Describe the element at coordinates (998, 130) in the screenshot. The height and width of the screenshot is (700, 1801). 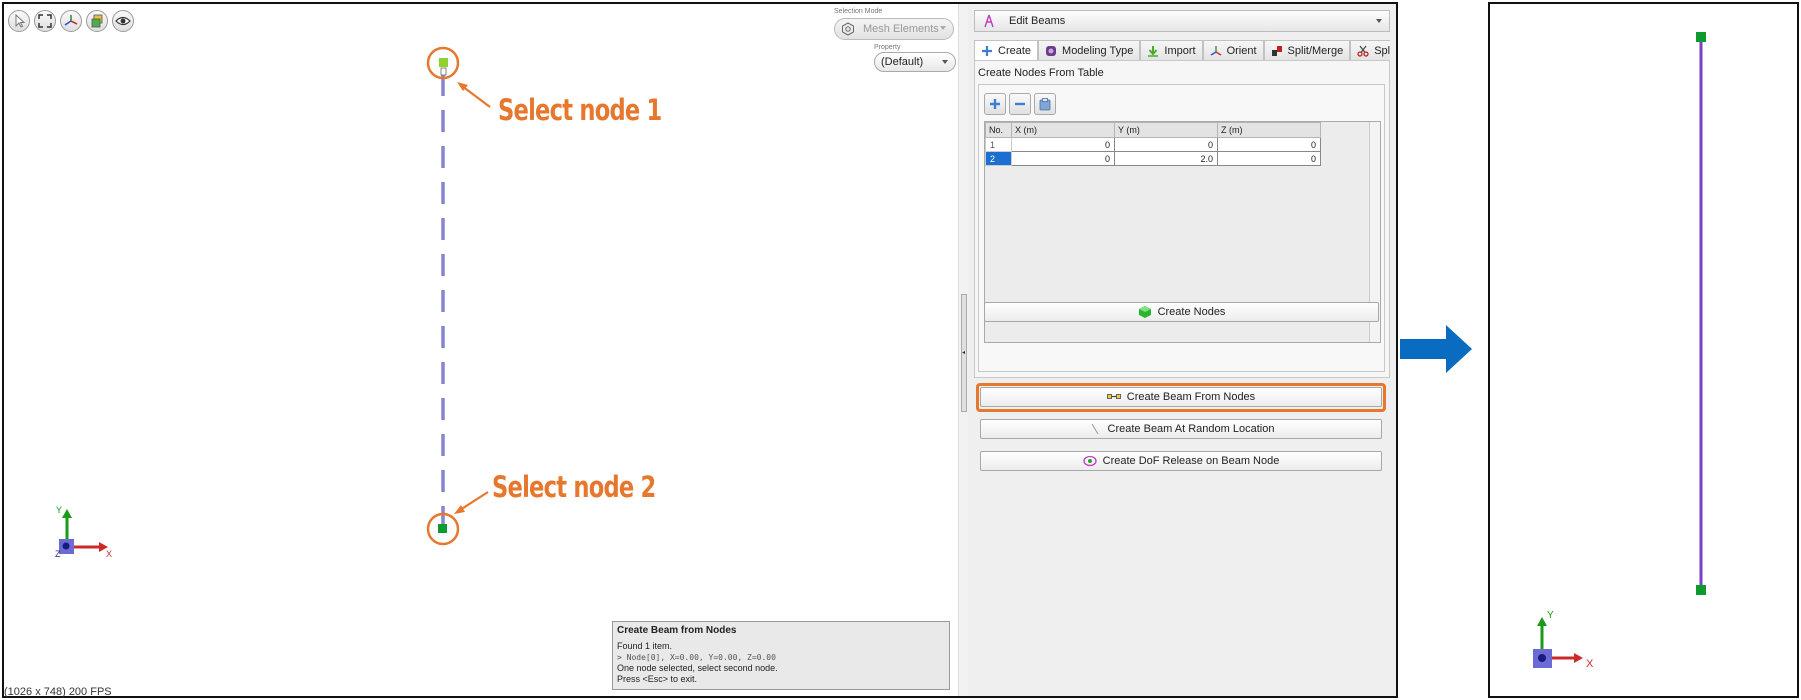
I see `column-header: No.` at that location.